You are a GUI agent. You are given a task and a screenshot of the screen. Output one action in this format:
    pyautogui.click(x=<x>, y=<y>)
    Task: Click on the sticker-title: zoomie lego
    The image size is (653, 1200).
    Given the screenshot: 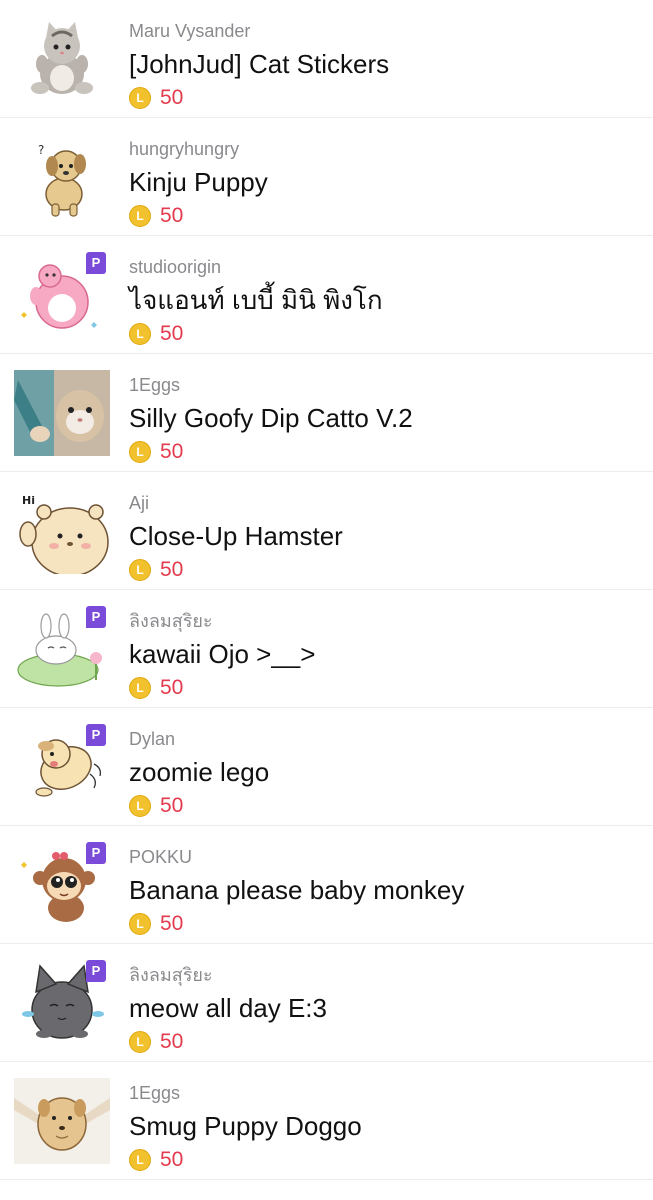 What is the action you would take?
    pyautogui.click(x=199, y=772)
    